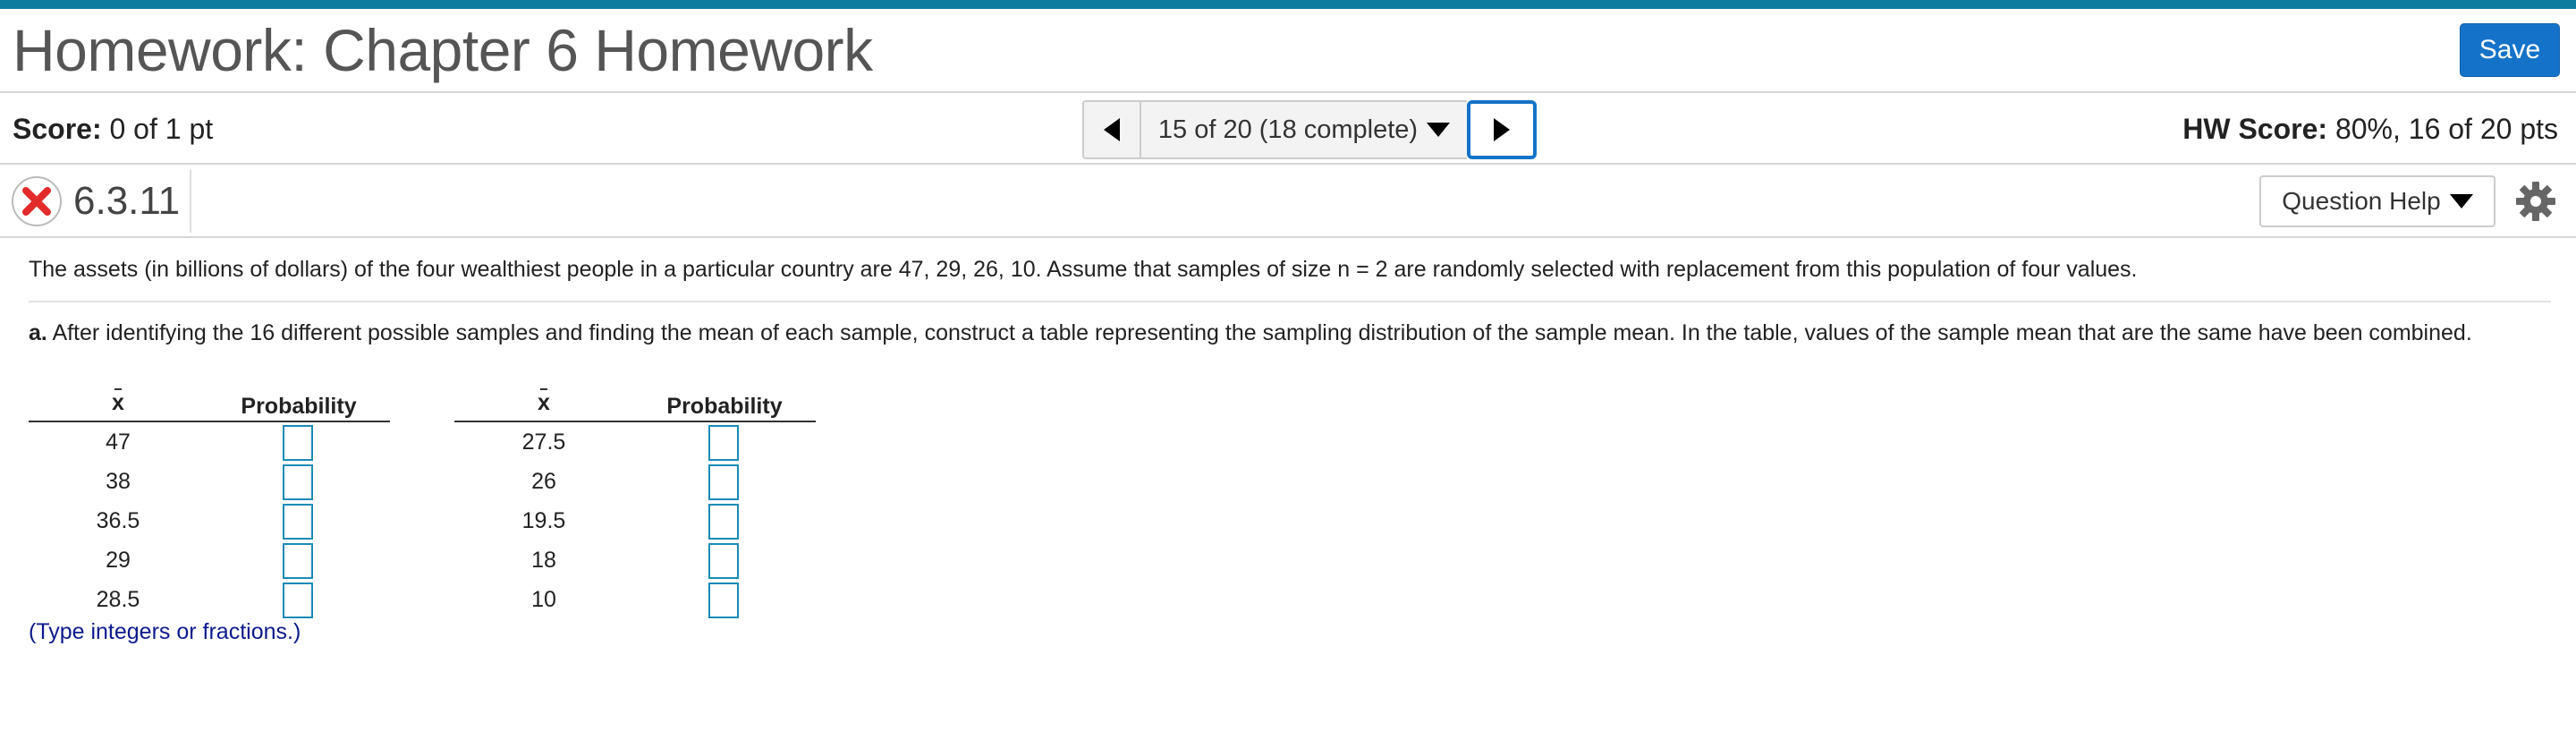 The image size is (2576, 740). Describe the element at coordinates (209, 599) in the screenshot. I see `table-row: 28.5` at that location.